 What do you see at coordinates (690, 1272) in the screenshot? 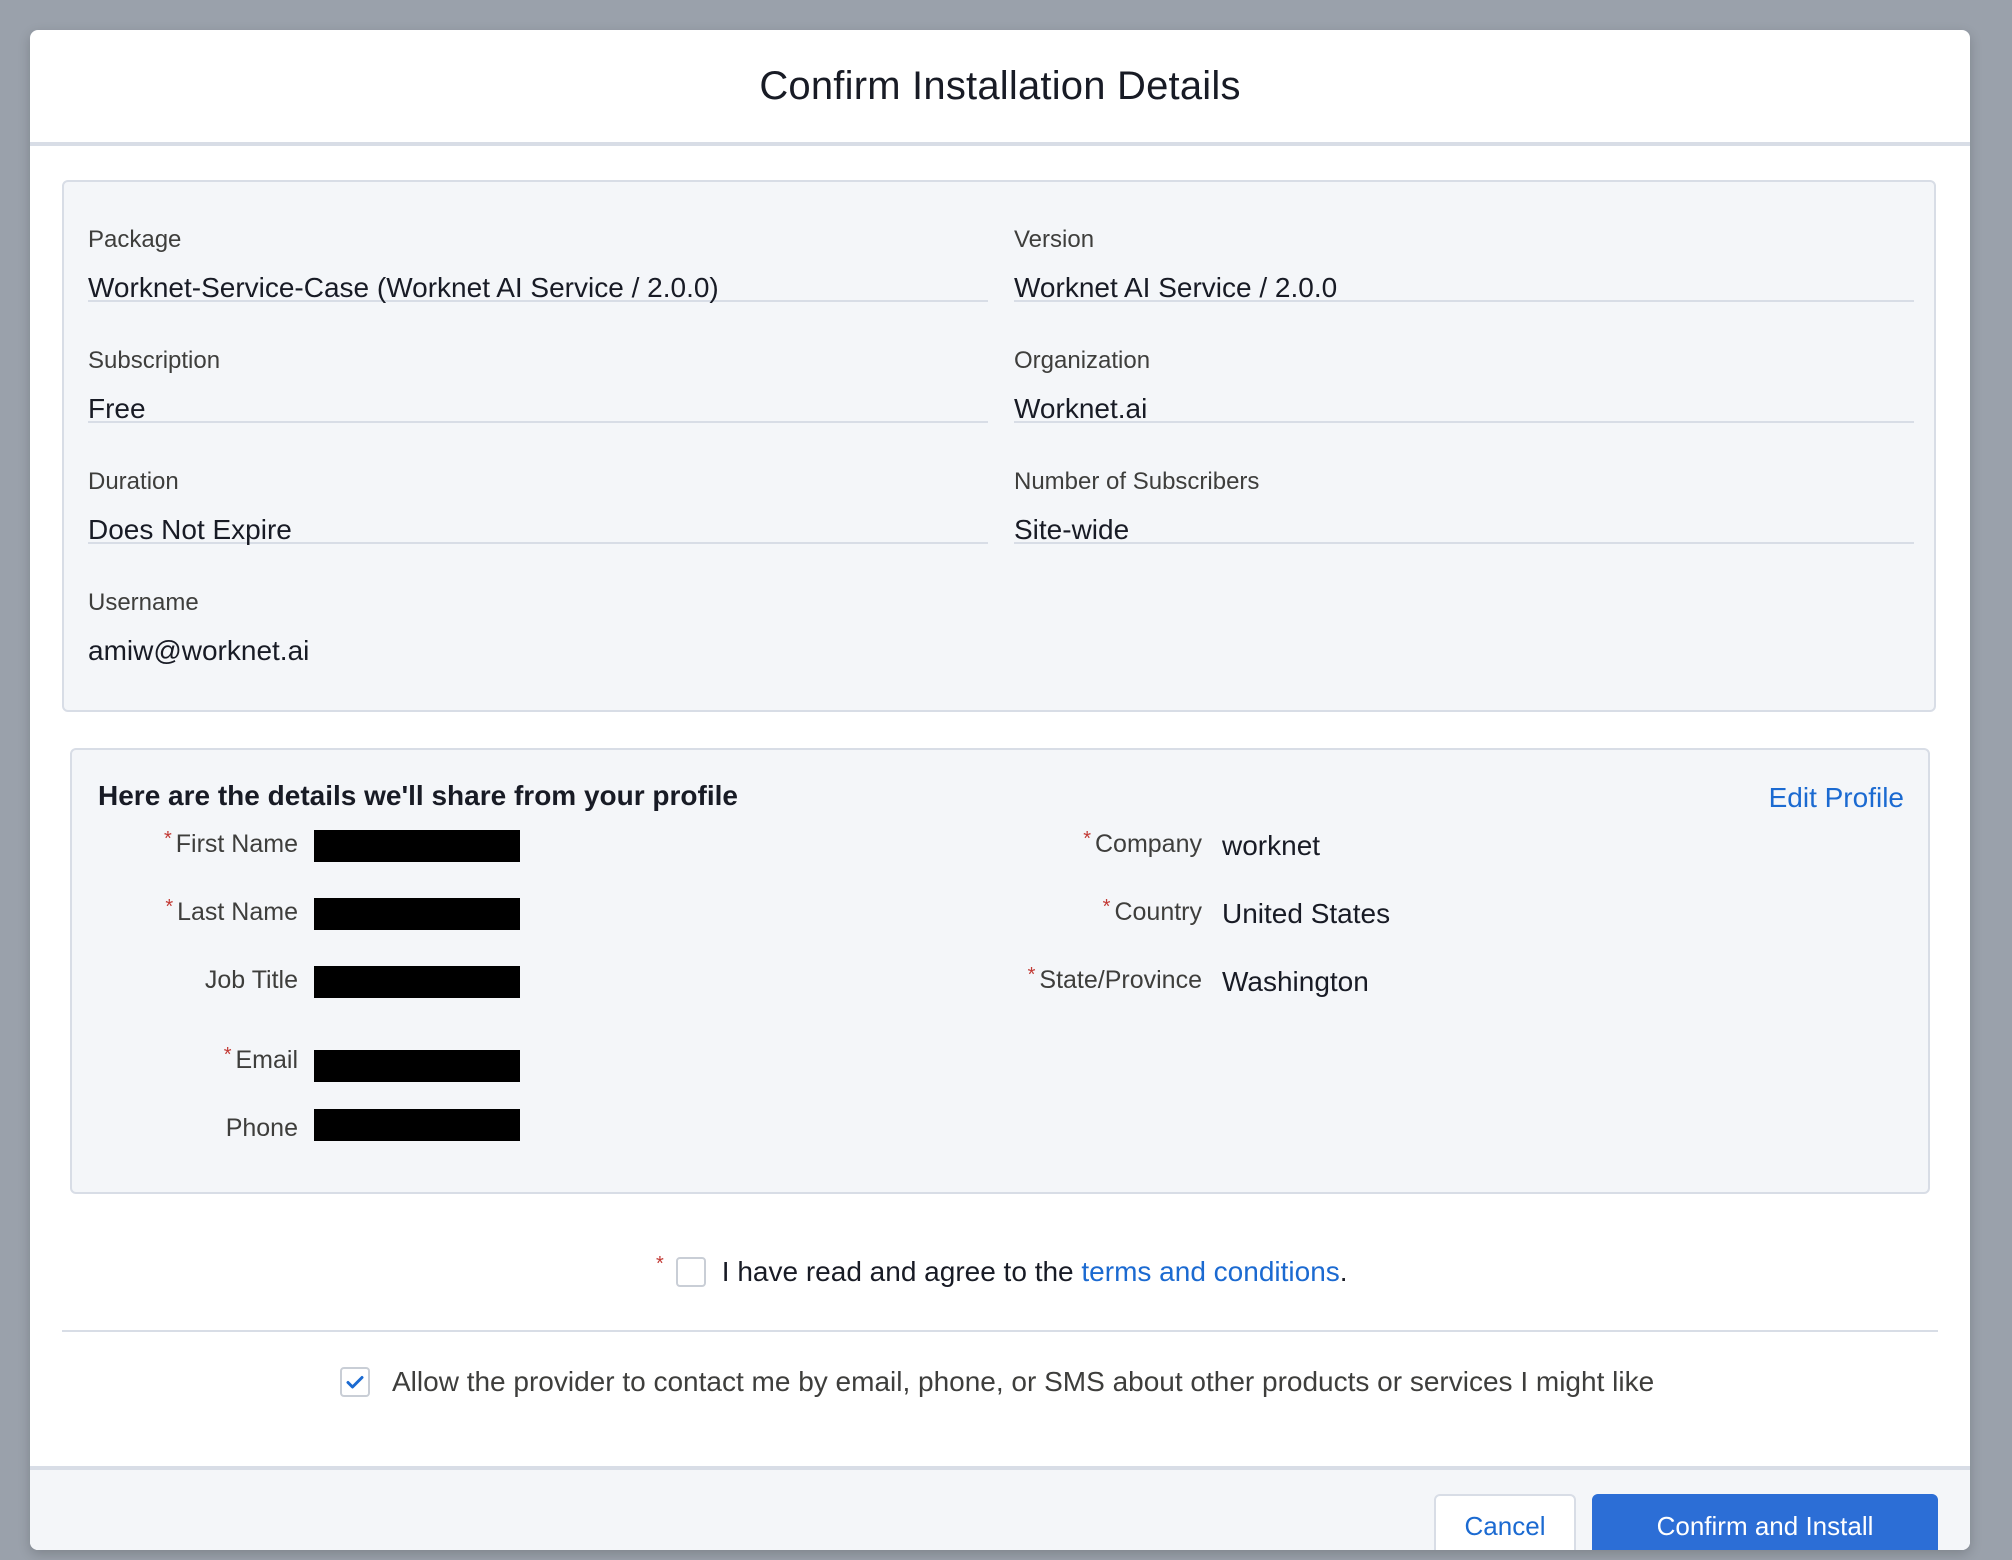
I see `terms-checkbox` at bounding box center [690, 1272].